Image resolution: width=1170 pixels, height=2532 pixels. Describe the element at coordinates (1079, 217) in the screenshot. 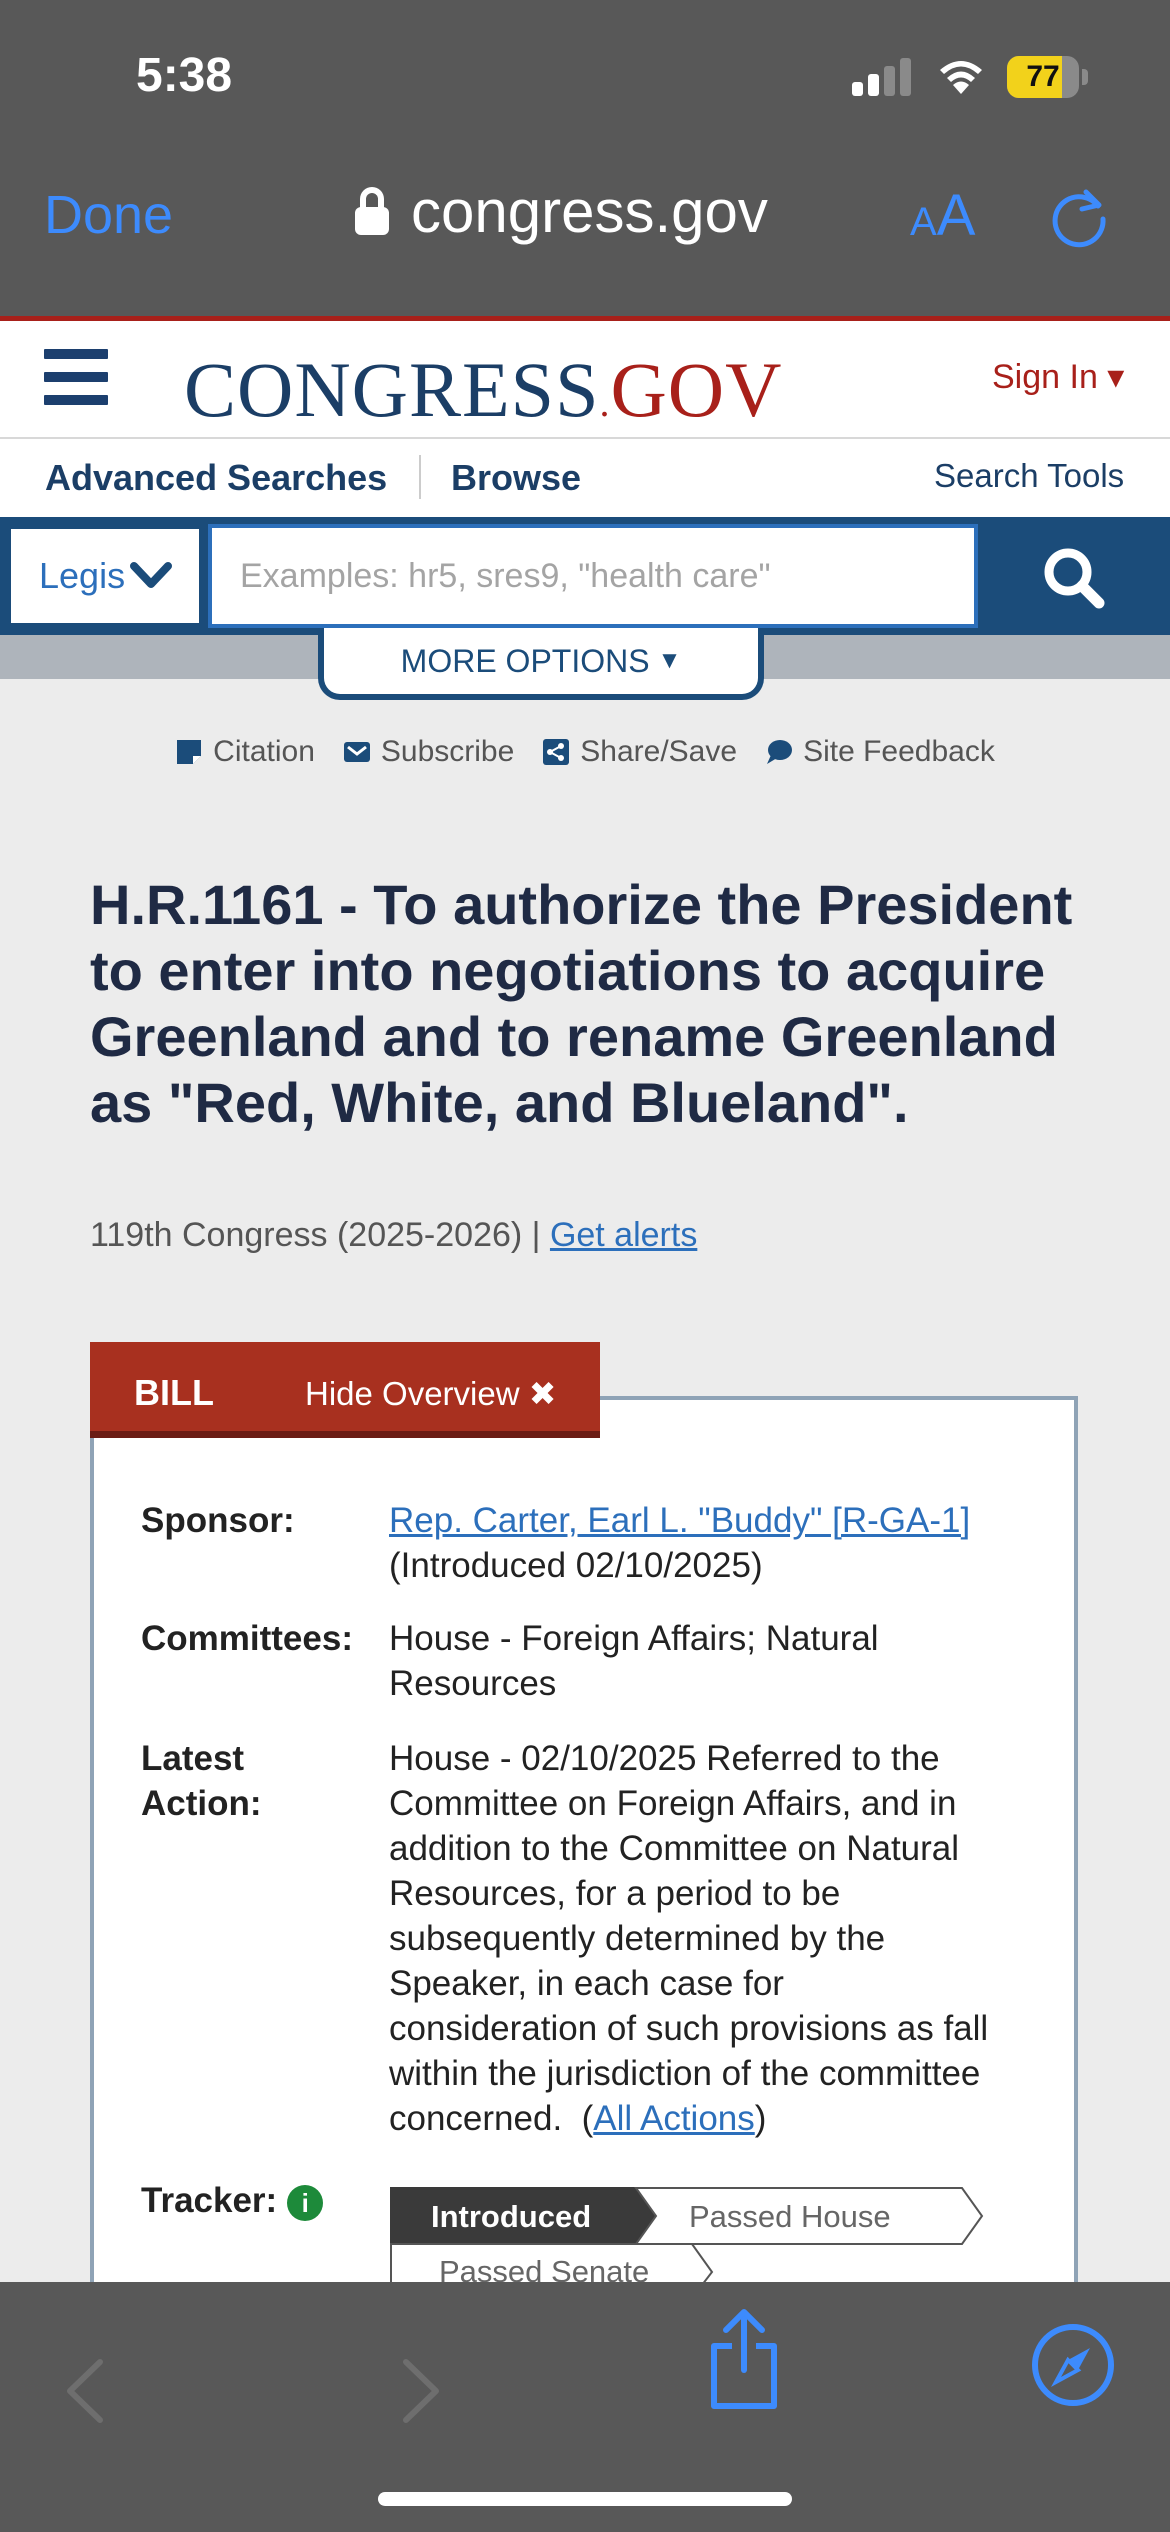

I see `reload-icon` at that location.